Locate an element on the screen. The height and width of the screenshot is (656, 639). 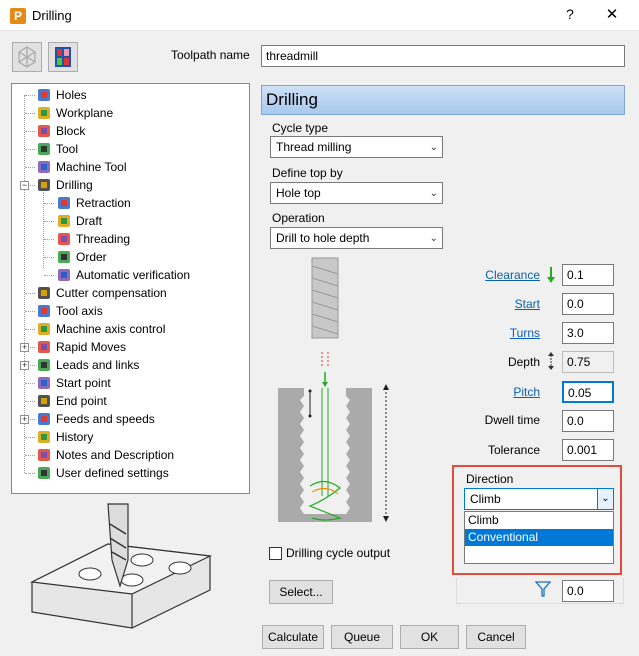
tree-item-label: Machine Tool is located at coordinates (91, 167).